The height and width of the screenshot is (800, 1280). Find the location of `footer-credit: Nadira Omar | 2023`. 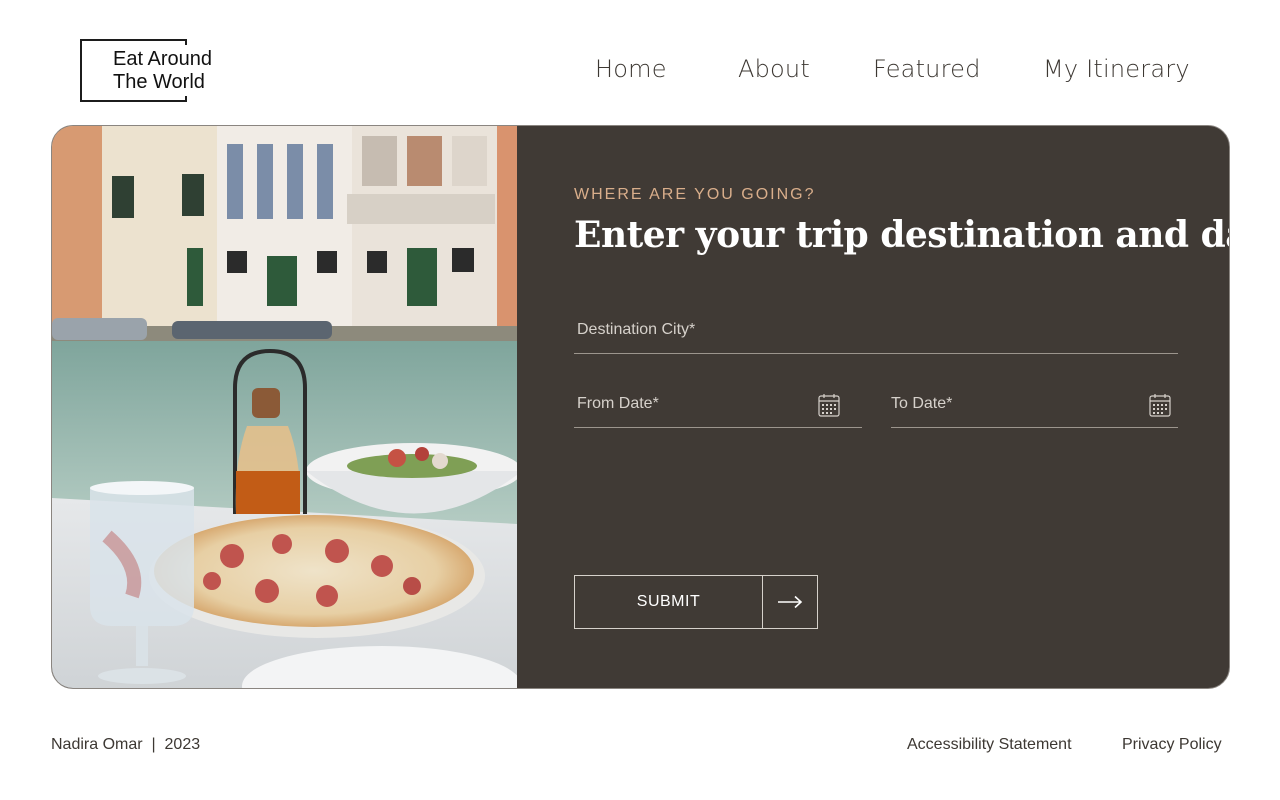

footer-credit: Nadira Omar | 2023 is located at coordinates (126, 744).